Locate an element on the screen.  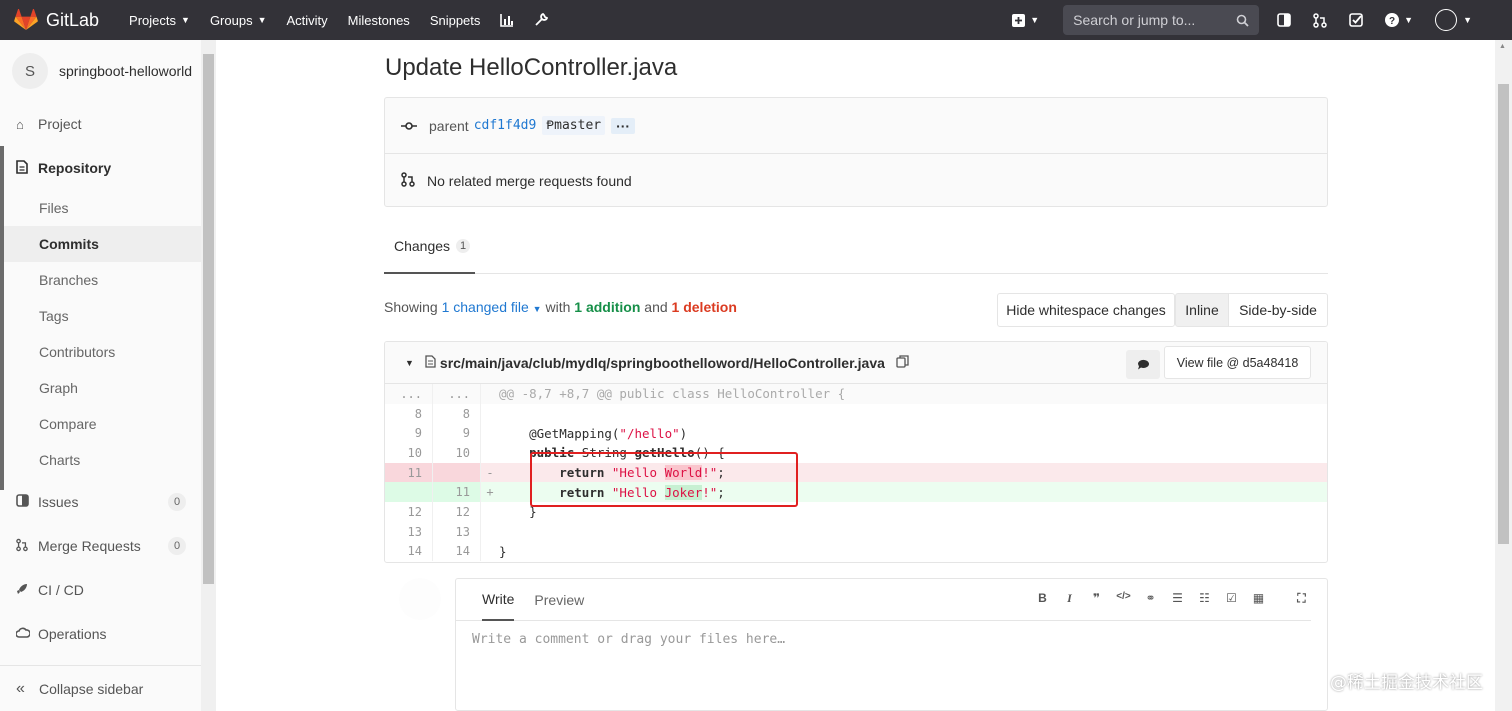
collapse-sidebar-button: « Collapse sidebar is located at coordinates (100, 688).